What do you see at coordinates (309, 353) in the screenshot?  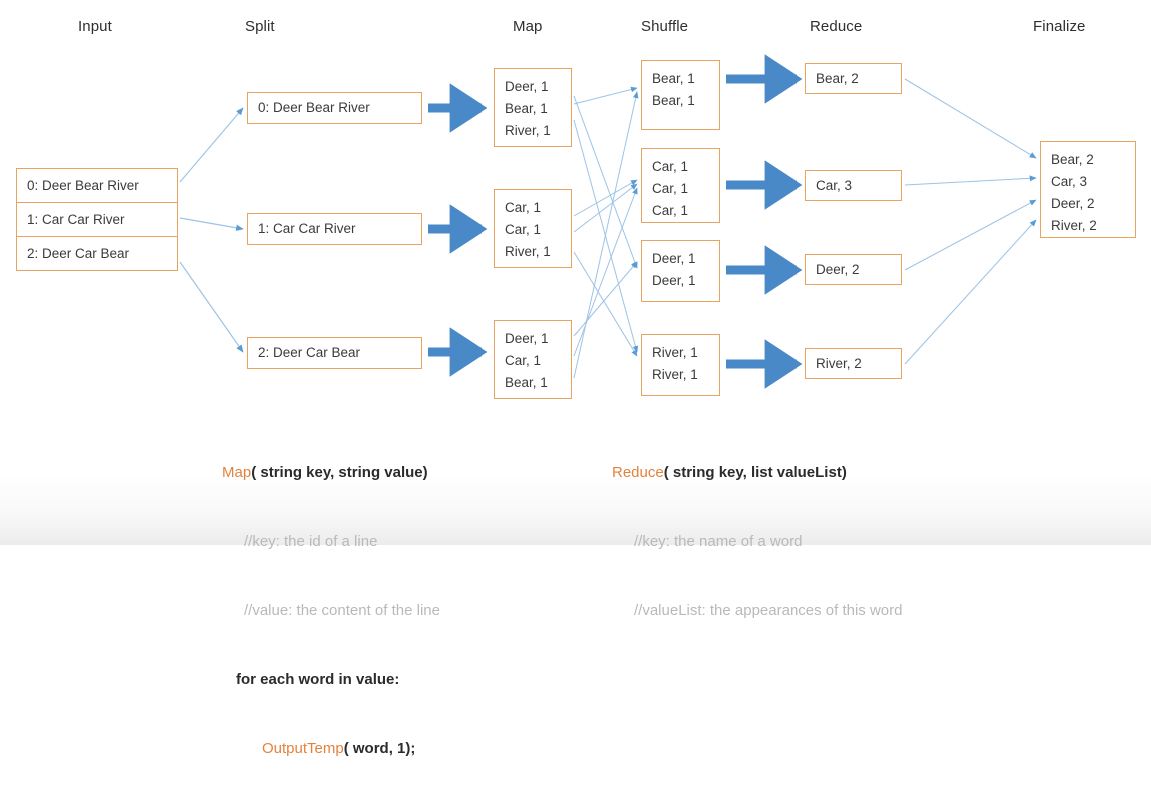 I see `split-box-label: 2: Deer Car Bear` at bounding box center [309, 353].